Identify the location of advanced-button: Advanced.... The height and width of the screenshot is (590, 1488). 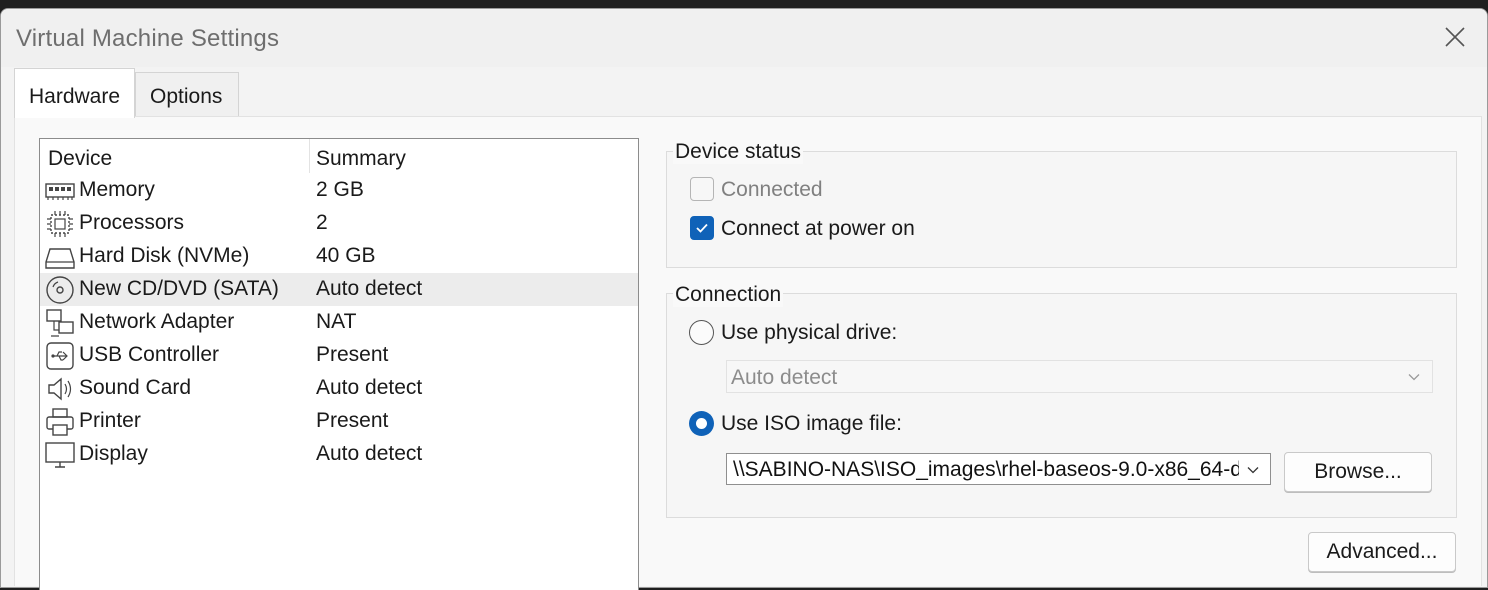
(1382, 552).